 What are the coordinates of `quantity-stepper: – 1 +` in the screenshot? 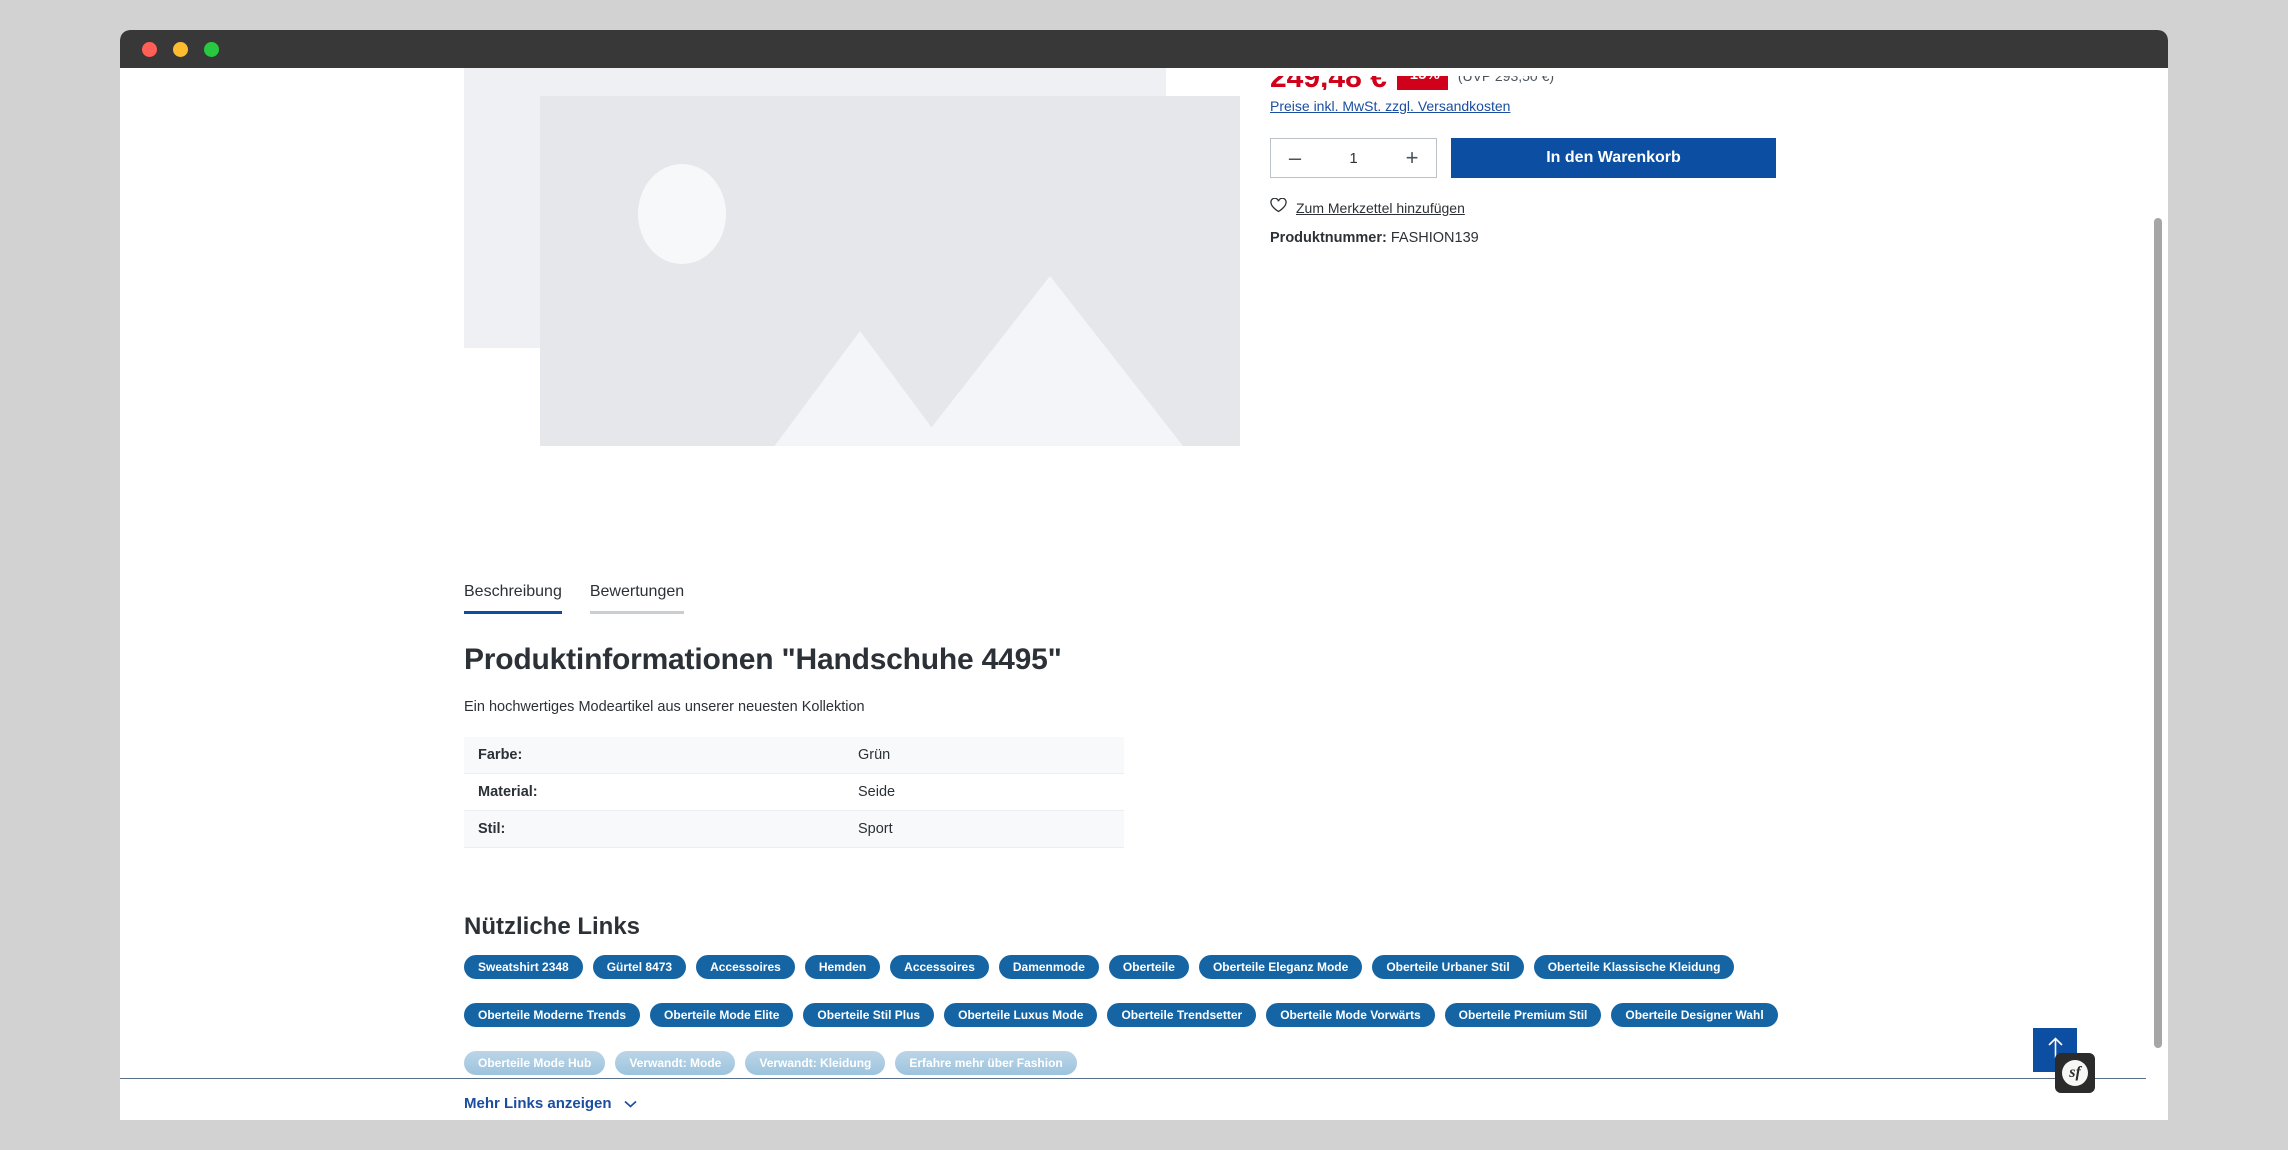 It's located at (1353, 158).